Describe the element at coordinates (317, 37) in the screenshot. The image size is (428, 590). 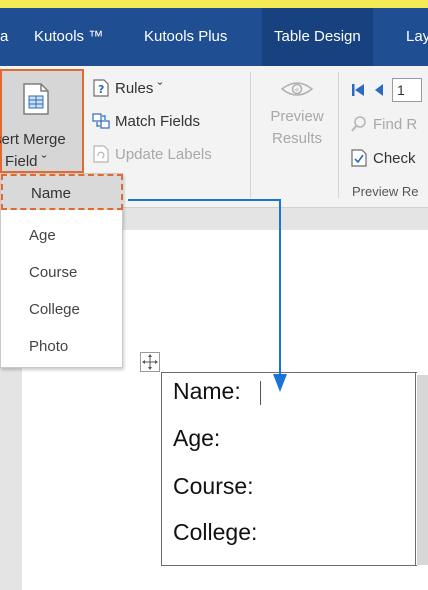
I see `tab-table-design: Table Design` at that location.